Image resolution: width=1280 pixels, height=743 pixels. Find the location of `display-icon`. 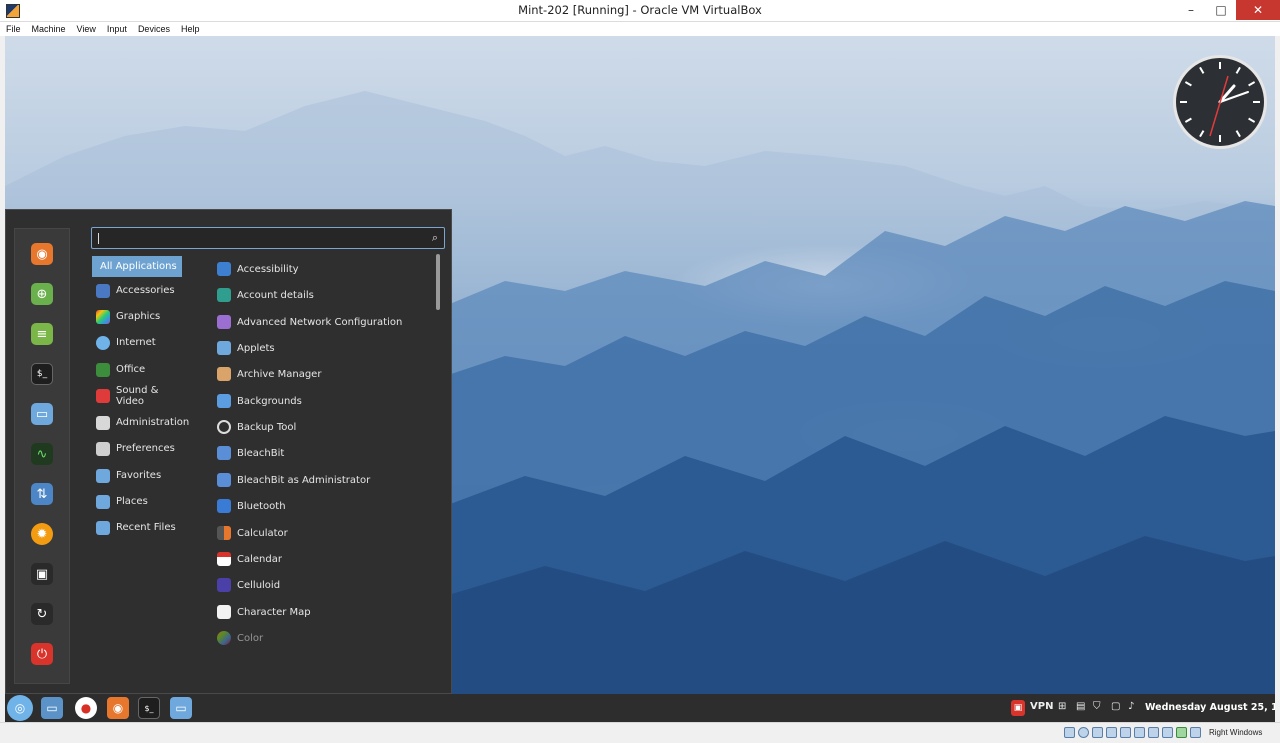

display-icon is located at coordinates (1153, 732).